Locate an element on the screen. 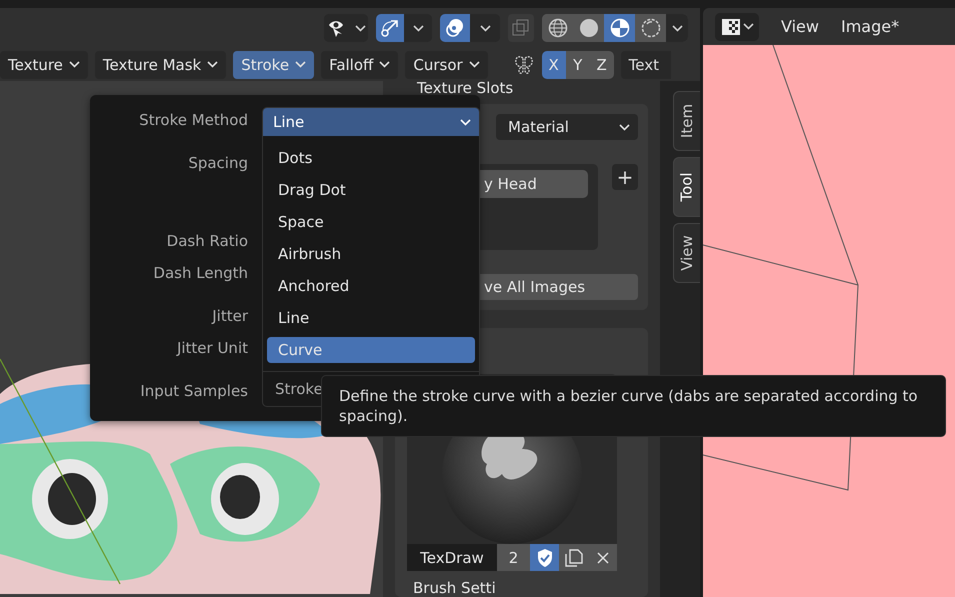 The height and width of the screenshot is (597, 955). shield-check-icon is located at coordinates (545, 558).